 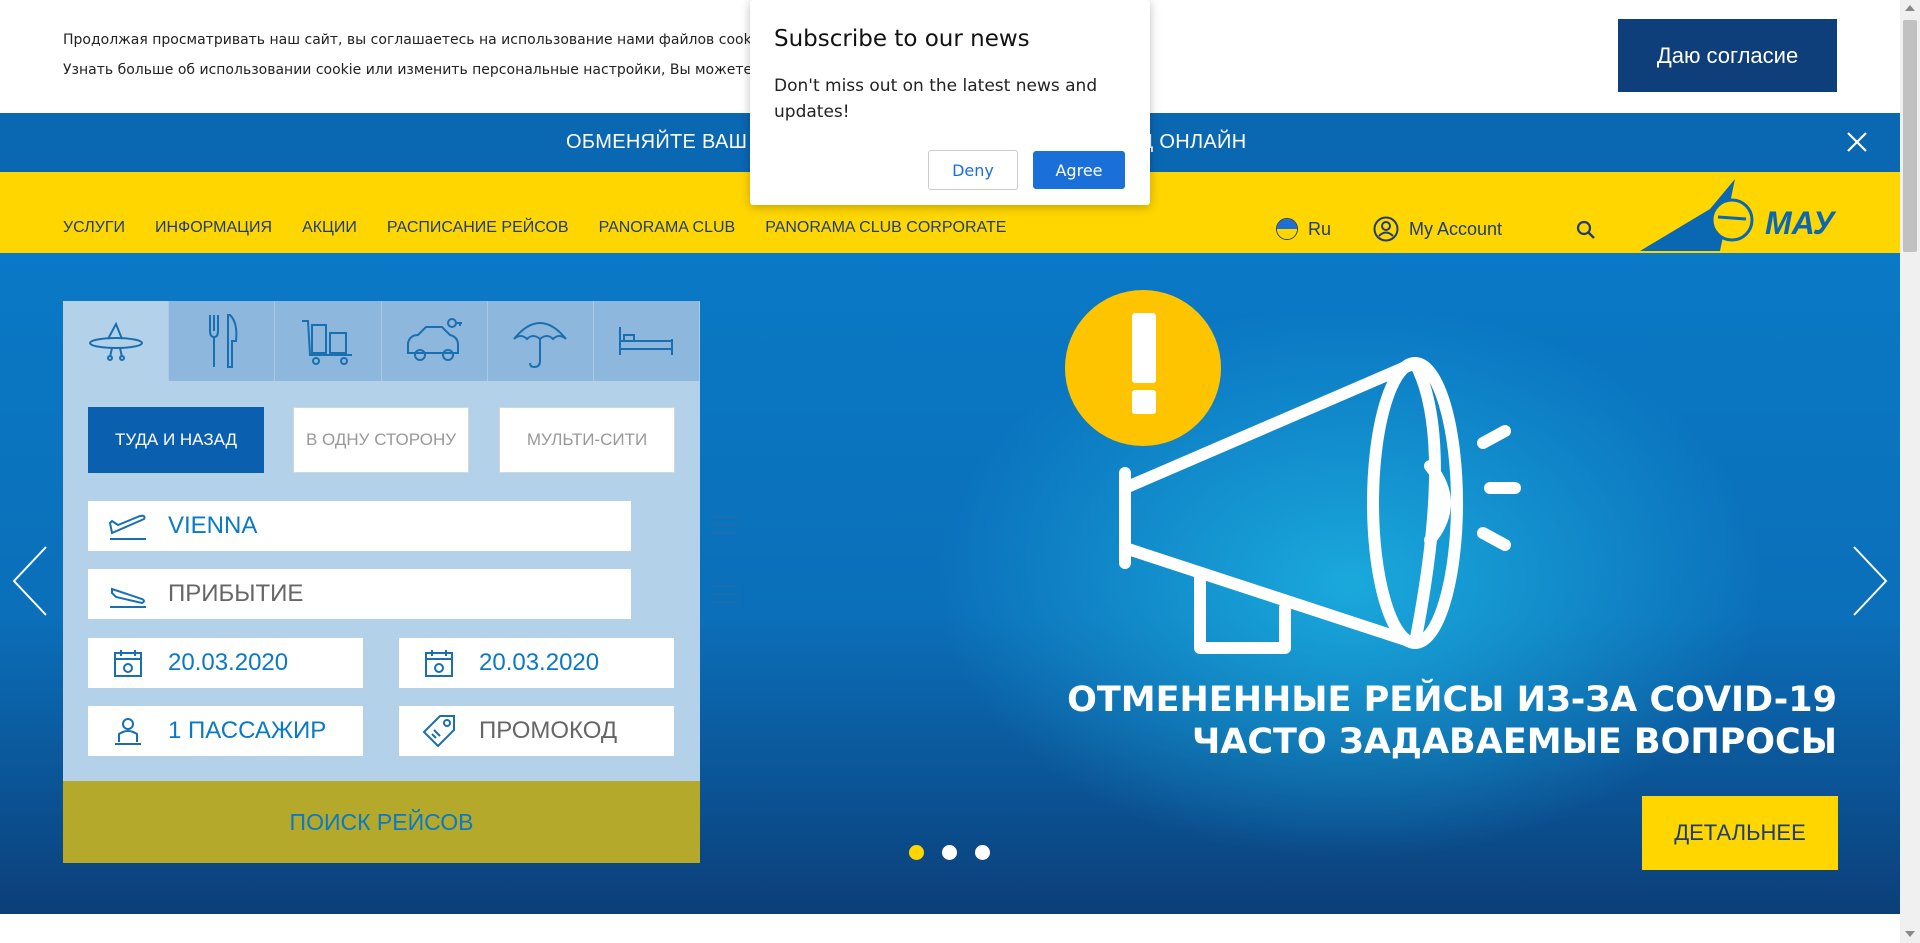 What do you see at coordinates (1303, 229) in the screenshot?
I see `language-selector: Ru` at bounding box center [1303, 229].